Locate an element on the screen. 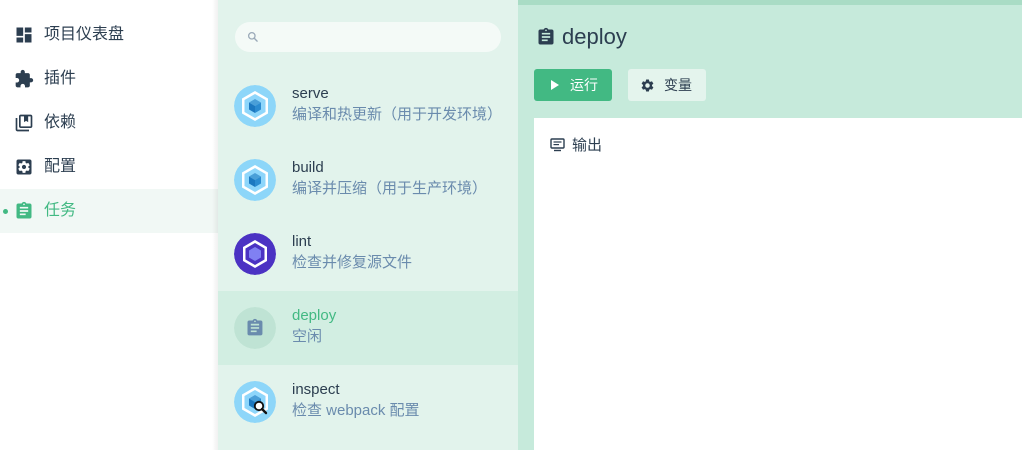 This screenshot has height=450, width=1022. task-name: inspect is located at coordinates (316, 389).